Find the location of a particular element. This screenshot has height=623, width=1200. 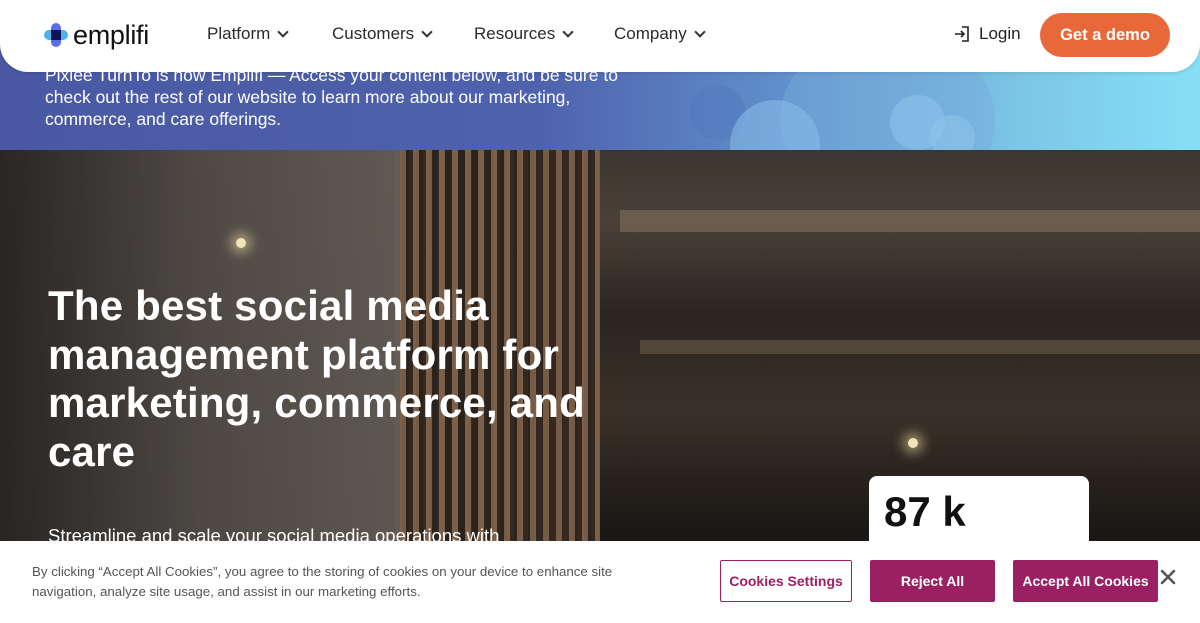

reject-all-button: Reject All is located at coordinates (932, 581).